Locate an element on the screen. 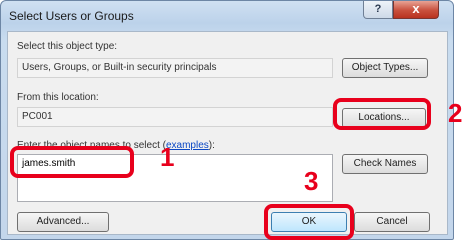 The image size is (470, 242). step-3-label: 3 is located at coordinates (311, 181).